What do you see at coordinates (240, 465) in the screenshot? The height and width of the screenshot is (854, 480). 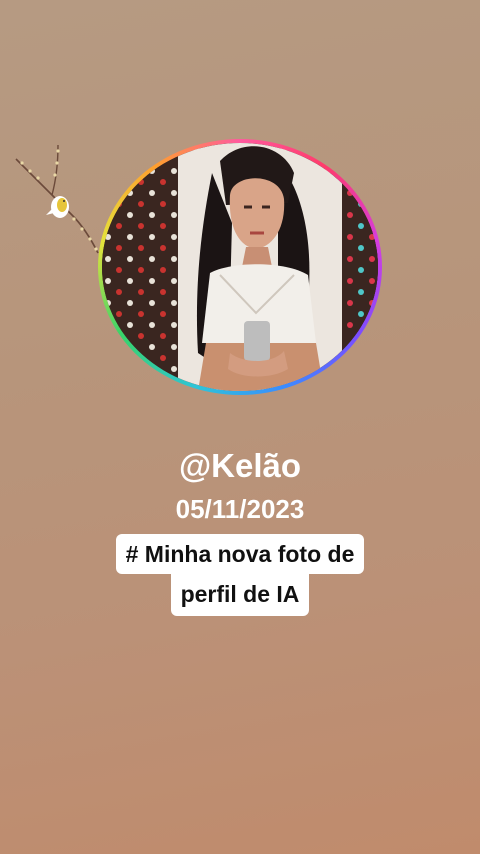 I see `username: @Kelão` at bounding box center [240, 465].